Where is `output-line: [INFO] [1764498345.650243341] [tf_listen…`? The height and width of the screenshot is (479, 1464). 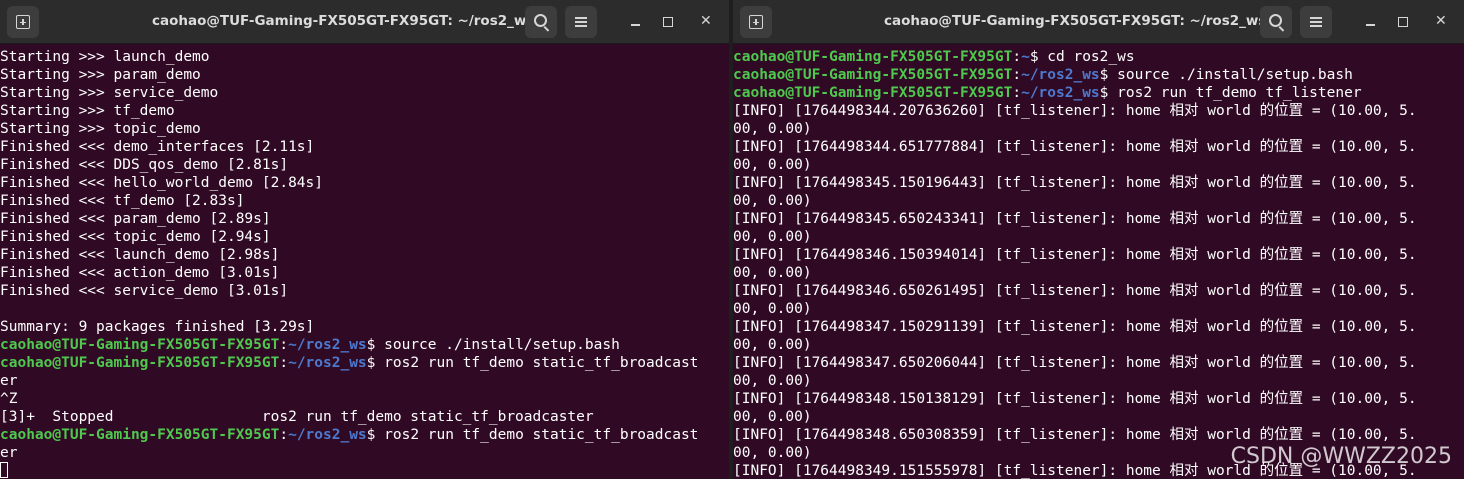 output-line: [INFO] [1764498345.650243341] [tf_listen… is located at coordinates (1075, 219).